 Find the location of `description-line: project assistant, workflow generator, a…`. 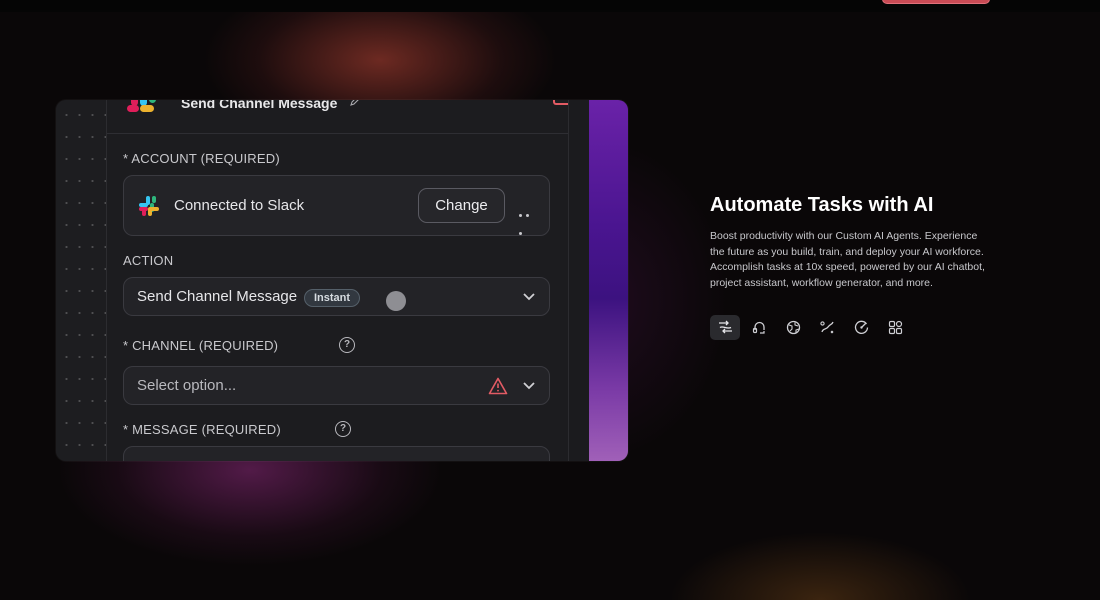

description-line: project assistant, workflow generator, a… is located at coordinates (821, 282).